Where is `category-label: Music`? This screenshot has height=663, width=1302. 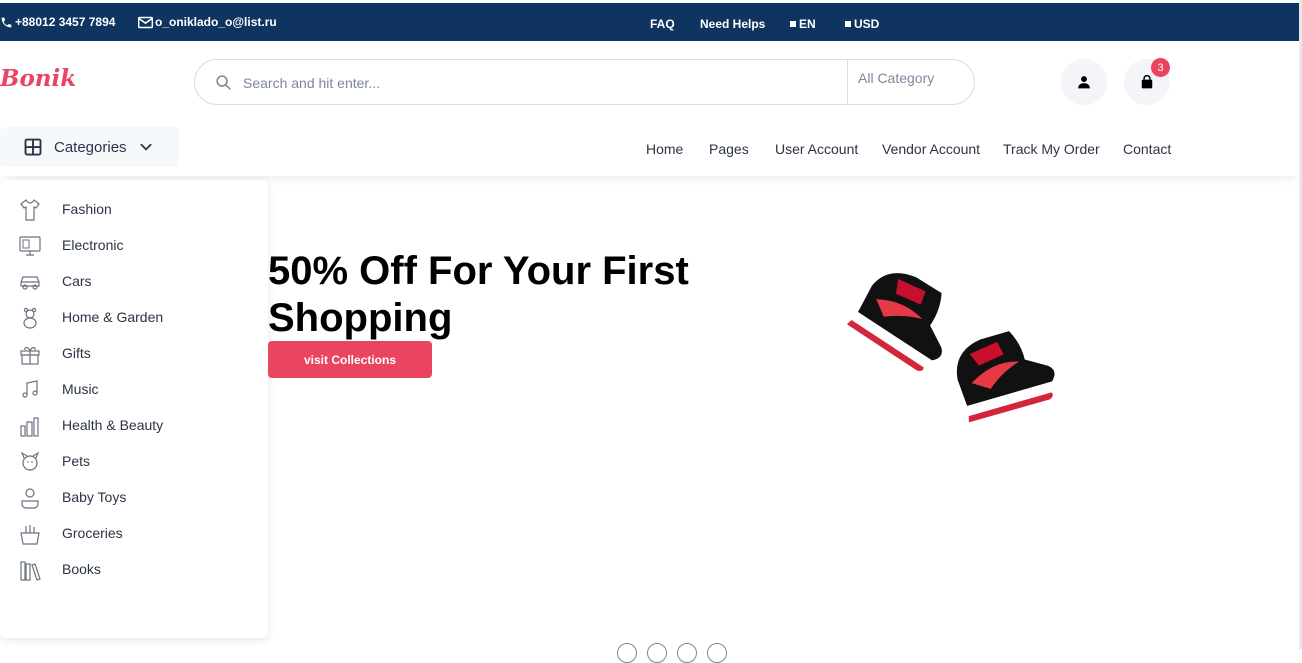 category-label: Music is located at coordinates (80, 389).